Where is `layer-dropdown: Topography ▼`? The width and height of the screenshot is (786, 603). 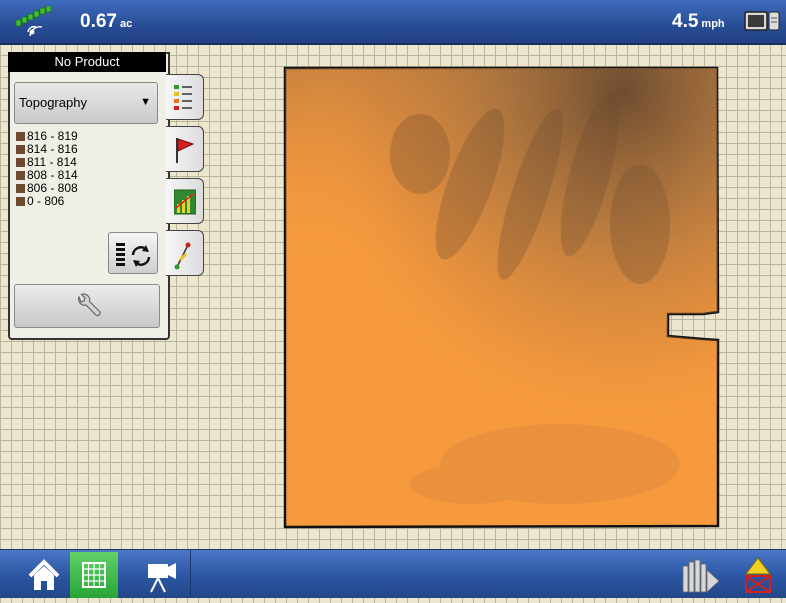
layer-dropdown: Topography ▼ is located at coordinates (86, 103).